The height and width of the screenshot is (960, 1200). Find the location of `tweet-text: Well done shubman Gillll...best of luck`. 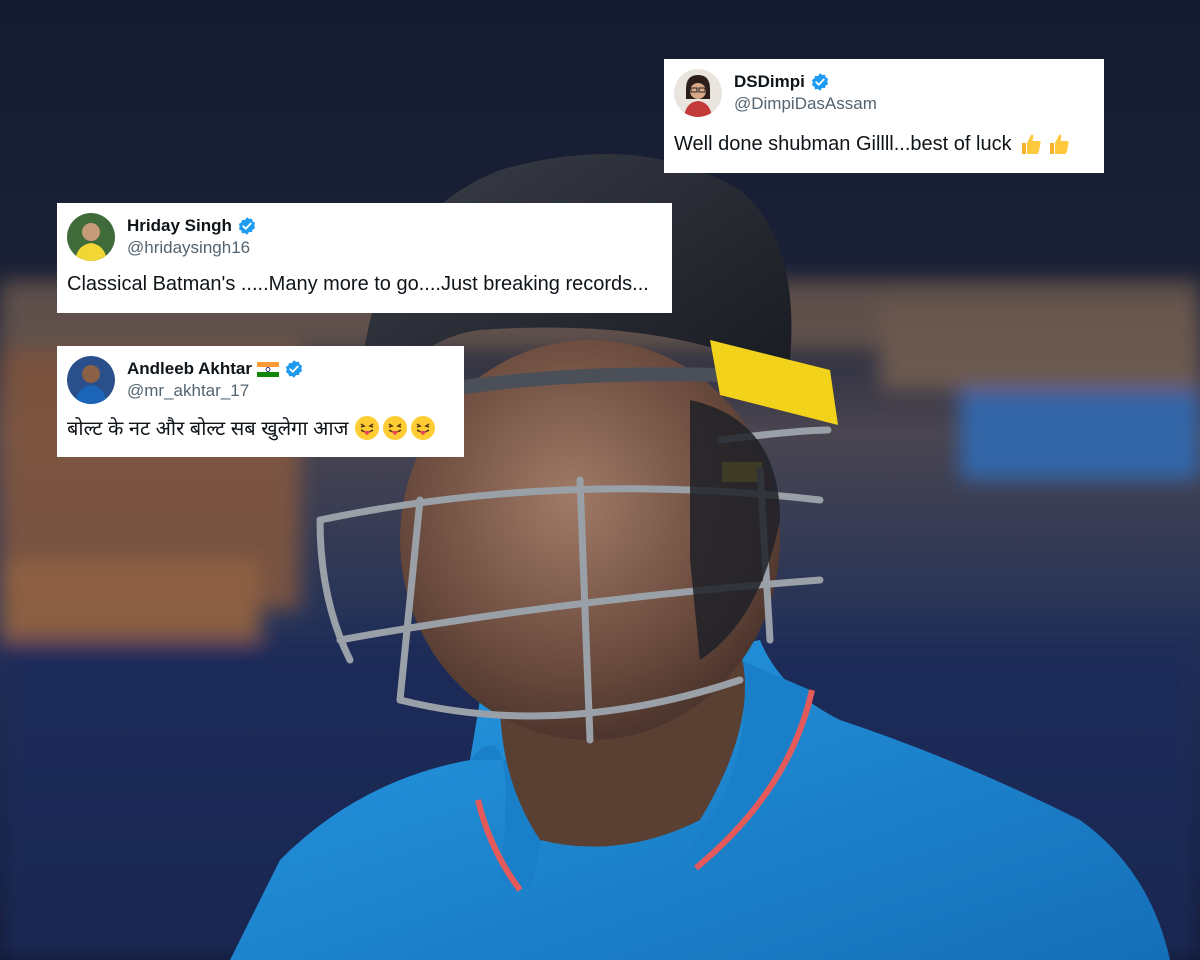

tweet-text: Well done shubman Gillll...best of luck is located at coordinates (883, 144).